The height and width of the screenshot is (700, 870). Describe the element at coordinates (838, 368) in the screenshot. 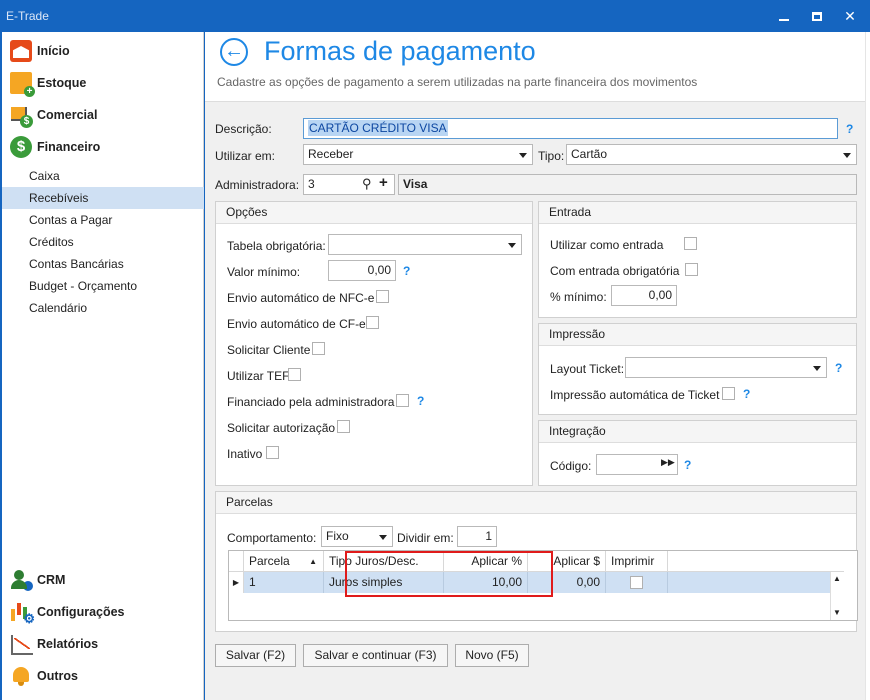

I see `layout-ticket-help-icon: ?` at that location.